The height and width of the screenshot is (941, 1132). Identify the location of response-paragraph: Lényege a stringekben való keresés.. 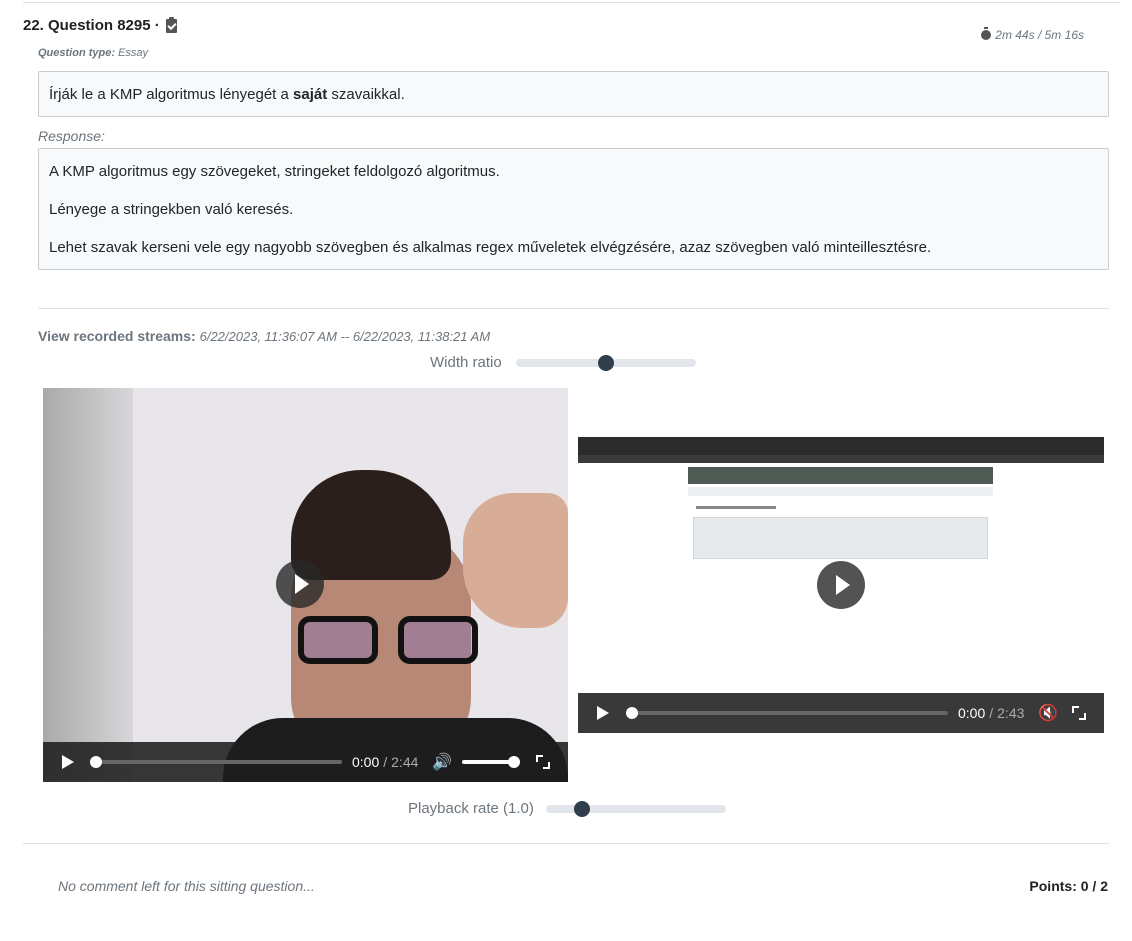
(171, 209).